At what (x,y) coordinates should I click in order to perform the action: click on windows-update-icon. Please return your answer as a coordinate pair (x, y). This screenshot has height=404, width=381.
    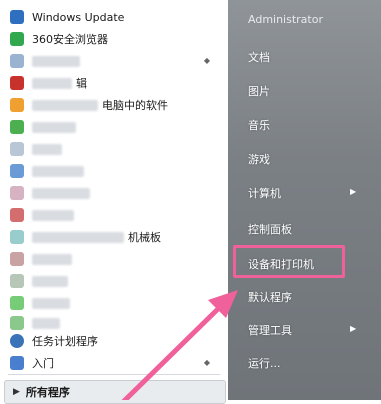
    Looking at the image, I should click on (17, 17).